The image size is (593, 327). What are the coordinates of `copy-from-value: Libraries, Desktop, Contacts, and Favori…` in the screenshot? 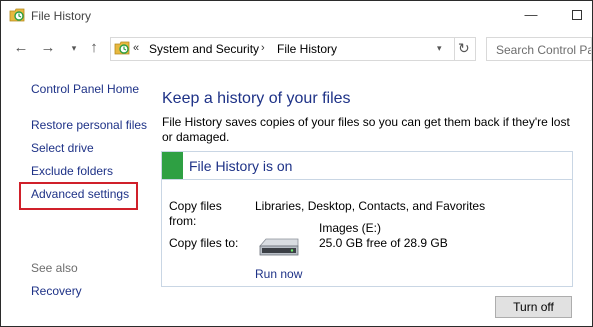 It's located at (370, 206).